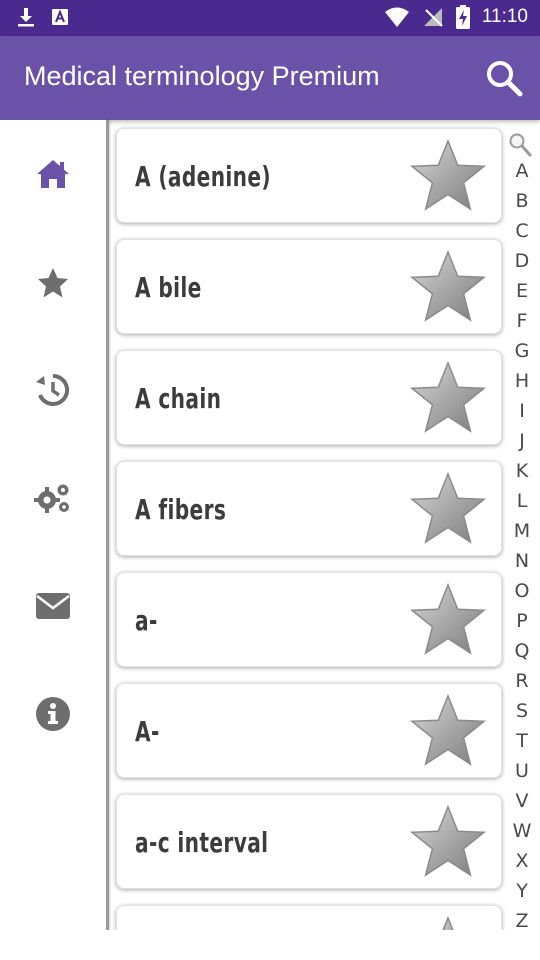 This screenshot has height=960, width=540. Describe the element at coordinates (270, 945) in the screenshot. I see `navigation-bar-area` at that location.